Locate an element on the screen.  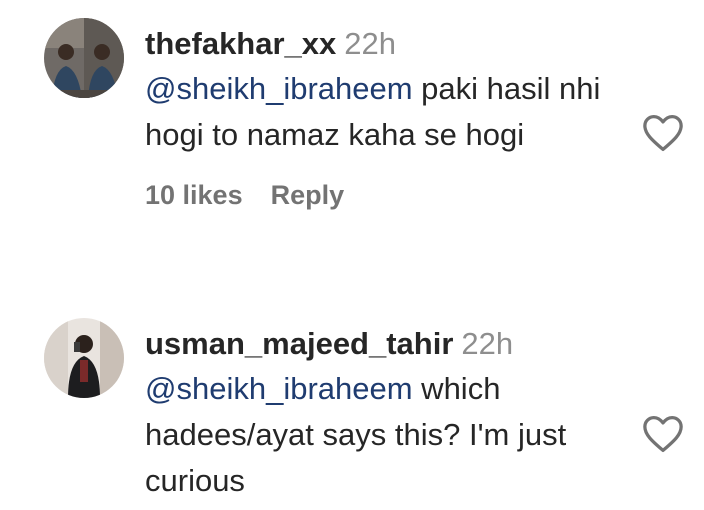
comment-header: thefakhar_xx 22h is located at coordinates (385, 44).